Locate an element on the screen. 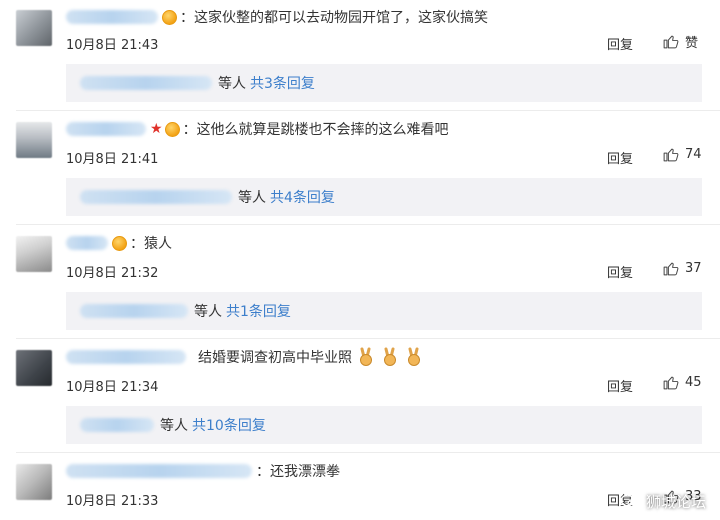 The width and height of the screenshot is (720, 520). sub-replies-bar: 等人 共3条回复 is located at coordinates (384, 83).